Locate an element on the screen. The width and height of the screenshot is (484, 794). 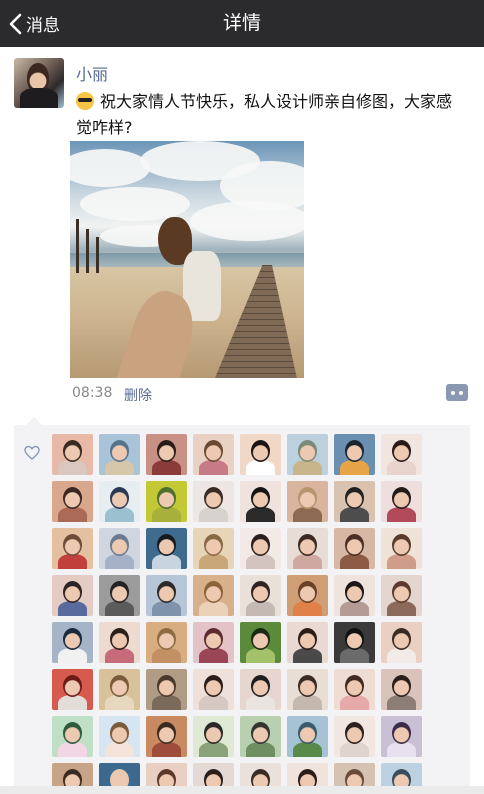
poster-avatar is located at coordinates (39, 83).